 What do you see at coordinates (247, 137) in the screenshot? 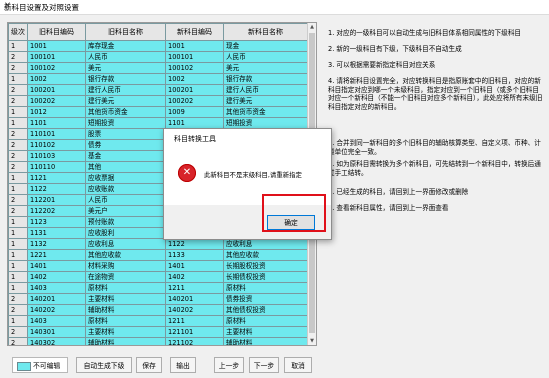
I see `dialog-title-bar: 科目转换工具` at bounding box center [247, 137].